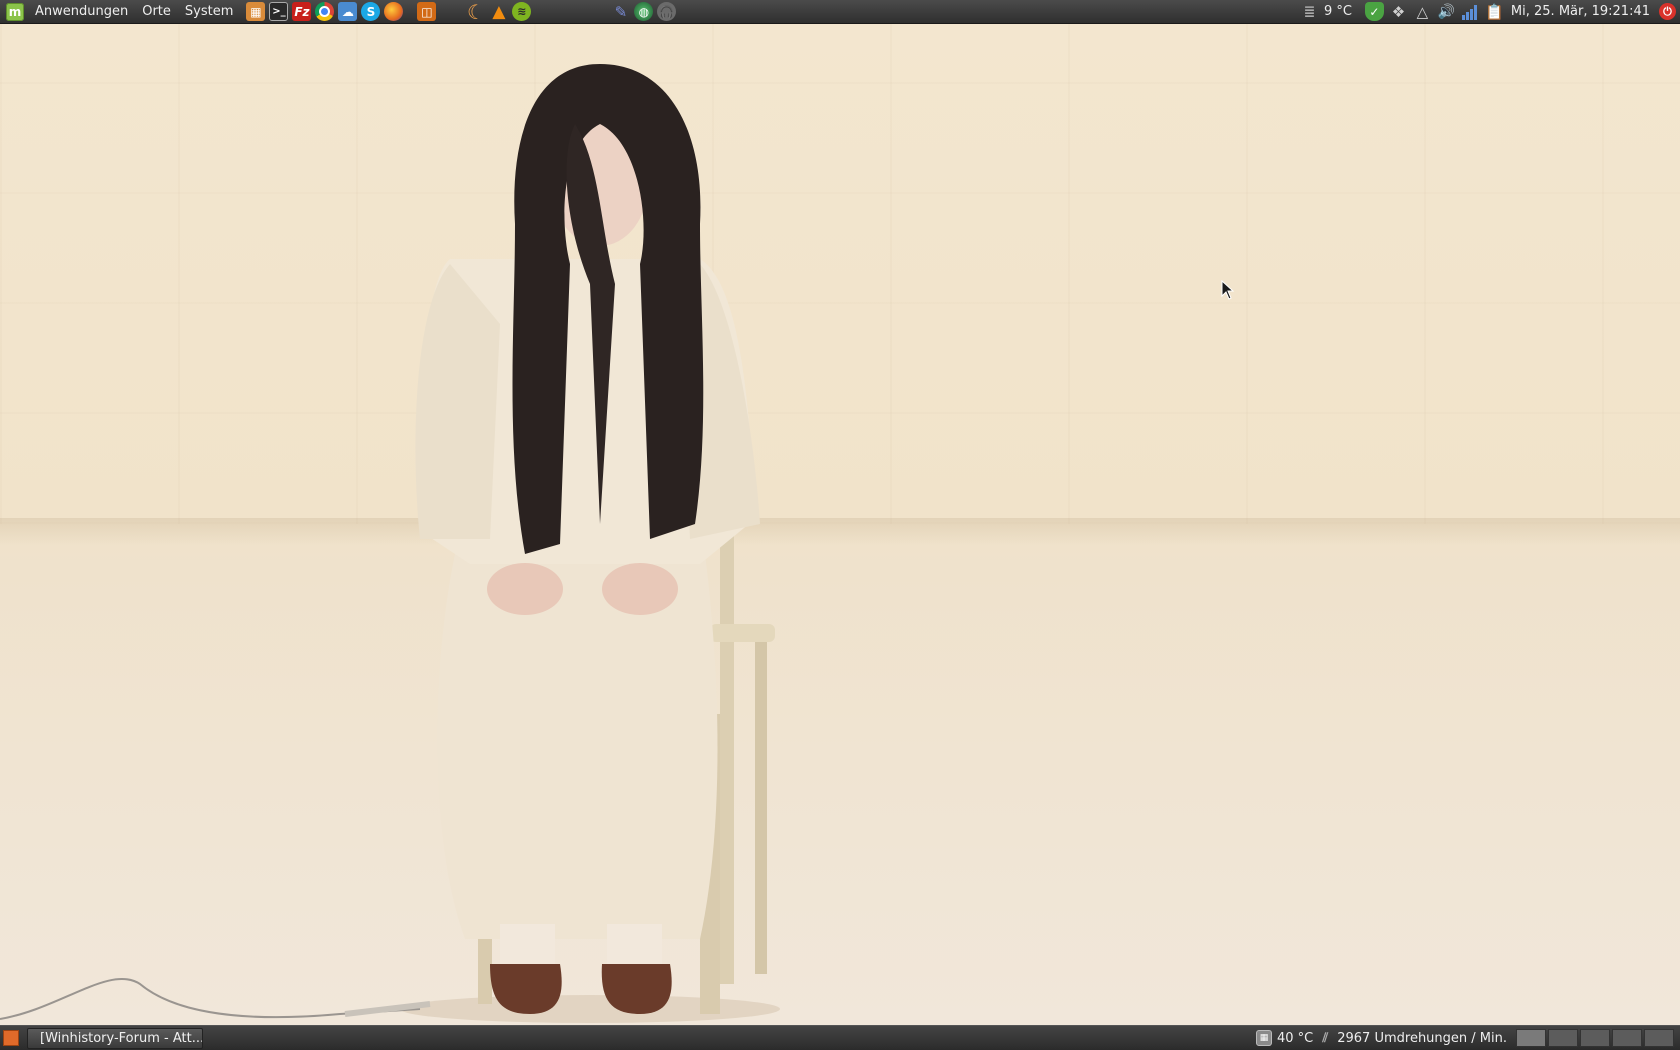 The width and height of the screenshot is (1680, 1050). What do you see at coordinates (1228, 290) in the screenshot?
I see `mouse-cursor-icon` at bounding box center [1228, 290].